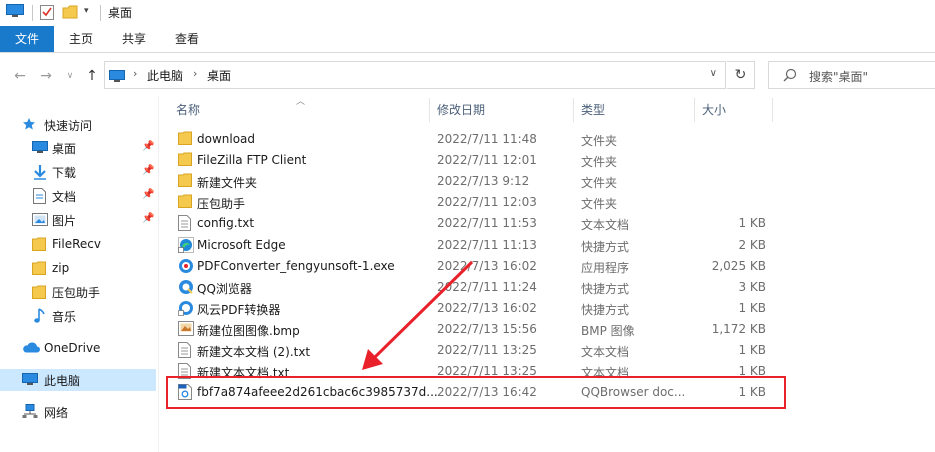 The width and height of the screenshot is (935, 452). I want to click on refresh-icon: ↻, so click(741, 75).